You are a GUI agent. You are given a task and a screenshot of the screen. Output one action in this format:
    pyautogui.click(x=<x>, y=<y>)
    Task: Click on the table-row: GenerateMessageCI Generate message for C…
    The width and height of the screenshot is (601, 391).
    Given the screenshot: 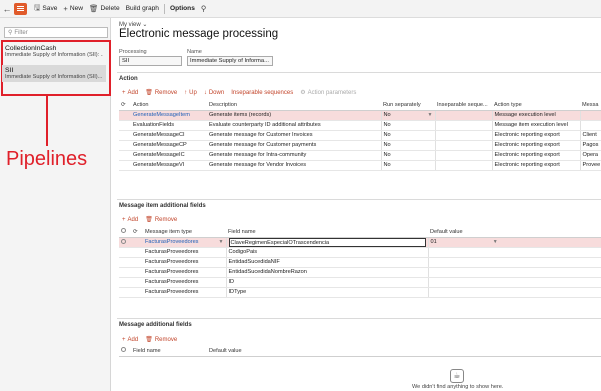 What is the action you would take?
    pyautogui.click(x=360, y=135)
    